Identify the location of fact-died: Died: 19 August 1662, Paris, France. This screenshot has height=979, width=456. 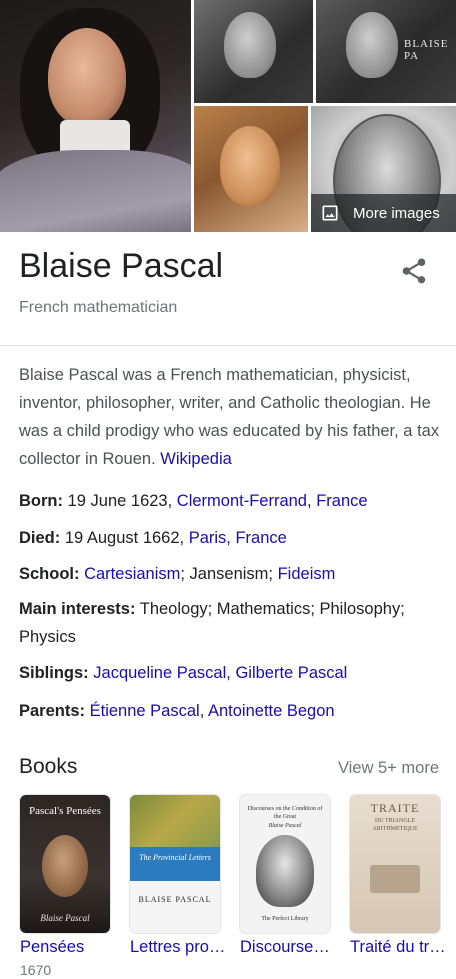
(231, 538).